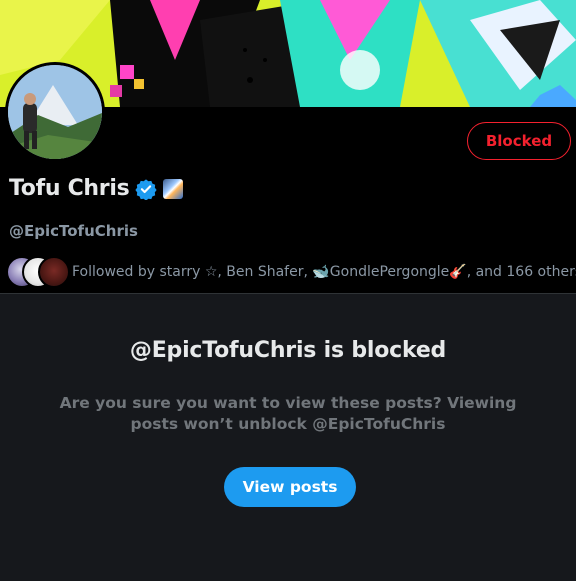  What do you see at coordinates (146, 189) in the screenshot?
I see `verified-badge-icon` at bounding box center [146, 189].